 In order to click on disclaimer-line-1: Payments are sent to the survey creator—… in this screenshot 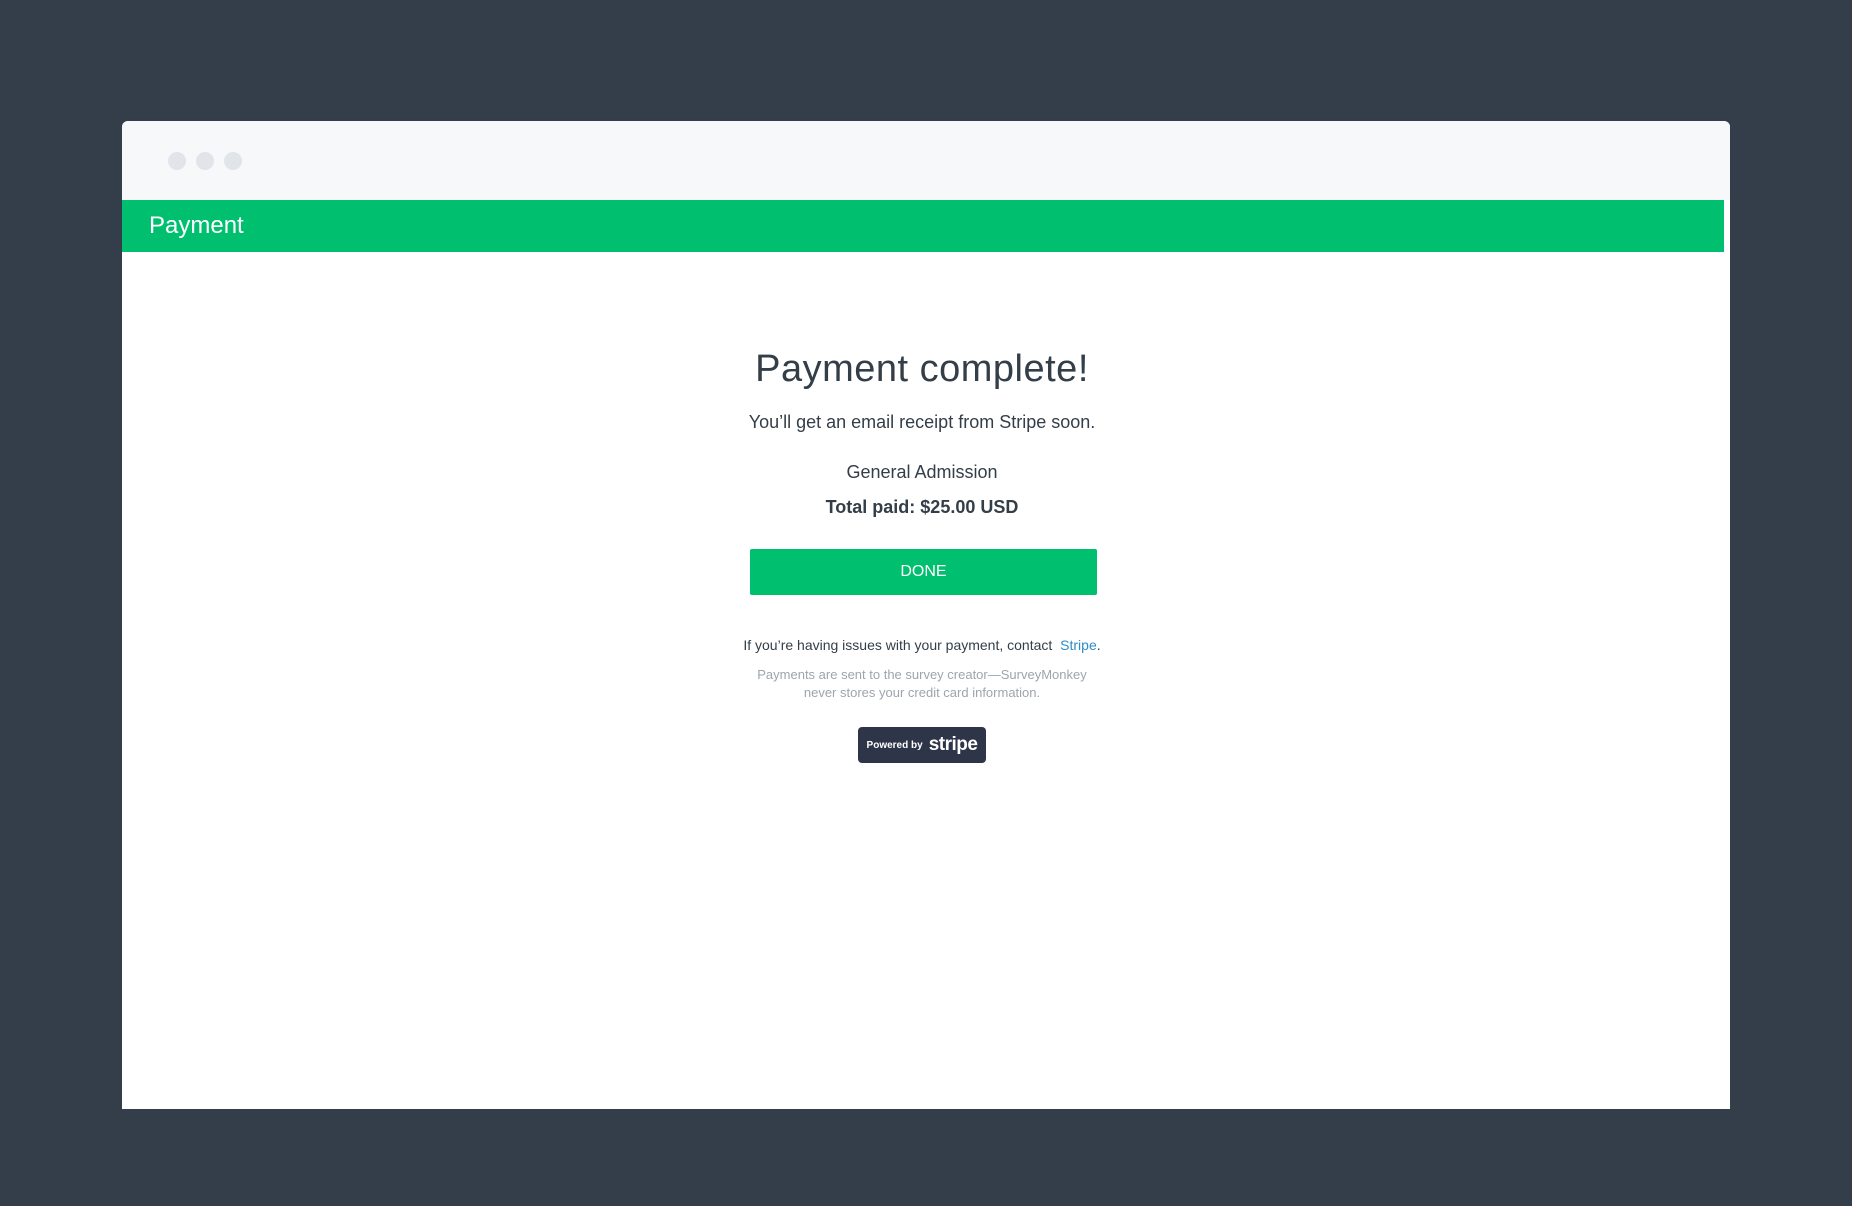, I will do `click(922, 674)`.